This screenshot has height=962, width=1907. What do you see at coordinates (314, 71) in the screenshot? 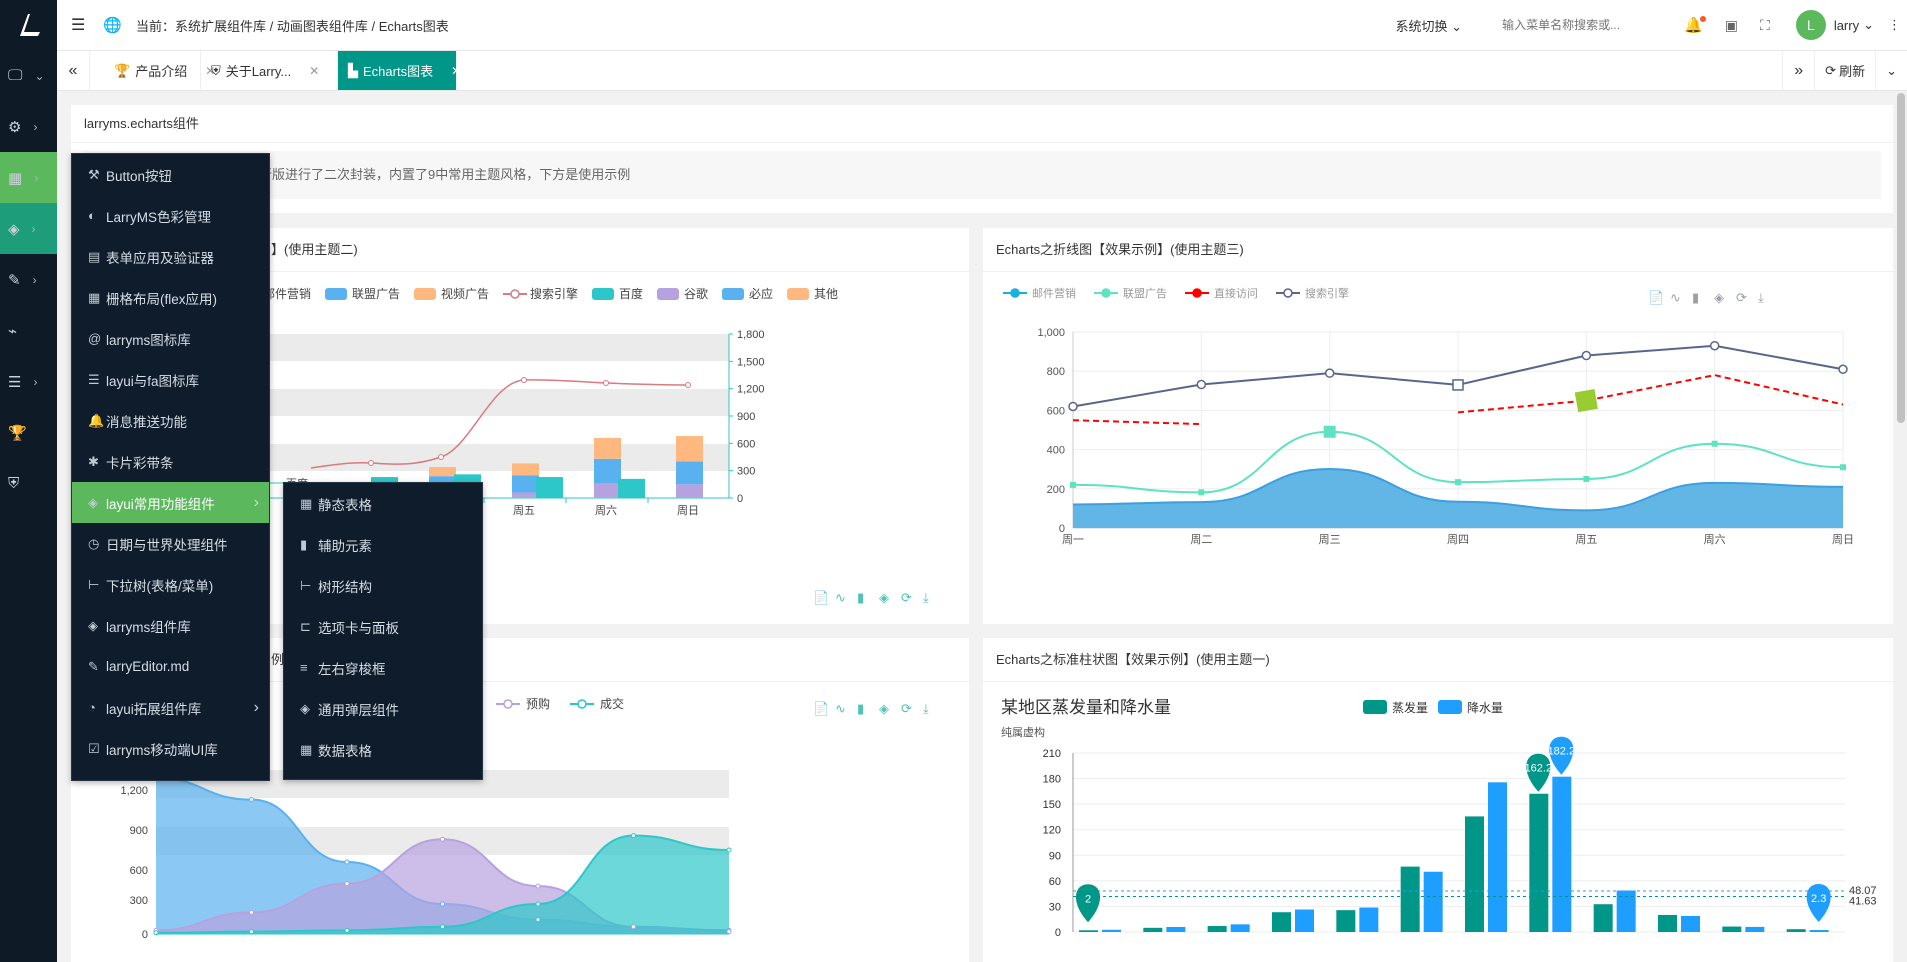
I see `close-icon: ✕` at bounding box center [314, 71].